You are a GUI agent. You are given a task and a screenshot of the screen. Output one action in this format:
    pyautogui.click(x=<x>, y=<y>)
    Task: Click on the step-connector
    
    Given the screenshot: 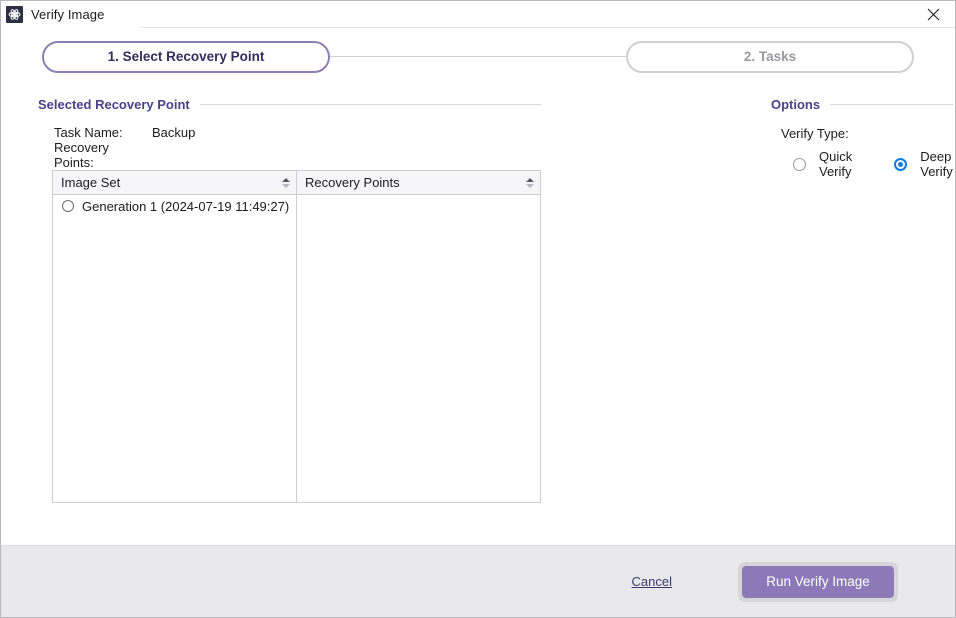 What is the action you would take?
    pyautogui.click(x=478, y=56)
    